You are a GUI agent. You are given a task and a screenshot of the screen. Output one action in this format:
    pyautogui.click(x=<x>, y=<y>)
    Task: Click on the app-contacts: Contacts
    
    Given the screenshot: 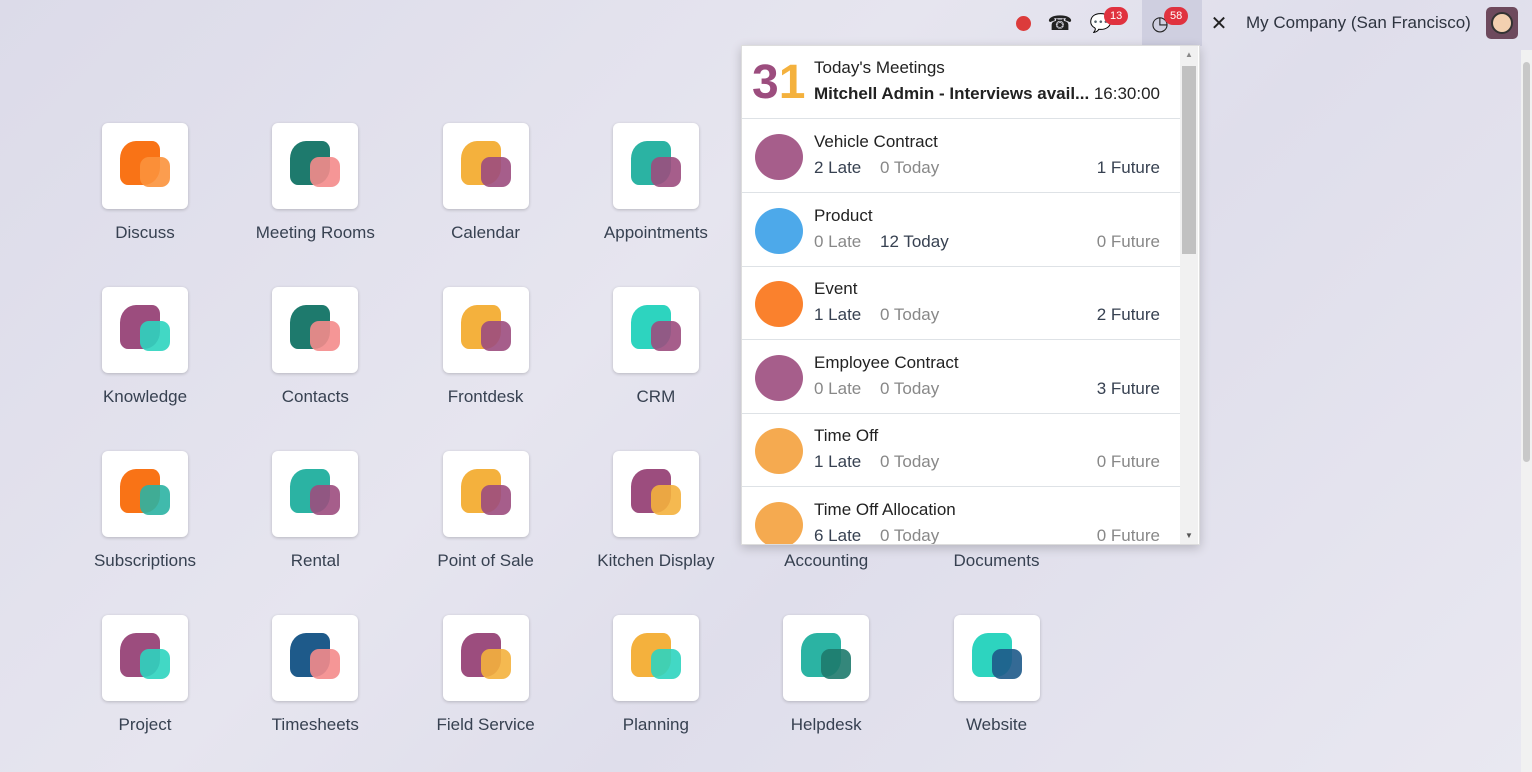 What is the action you would take?
    pyautogui.click(x=315, y=347)
    